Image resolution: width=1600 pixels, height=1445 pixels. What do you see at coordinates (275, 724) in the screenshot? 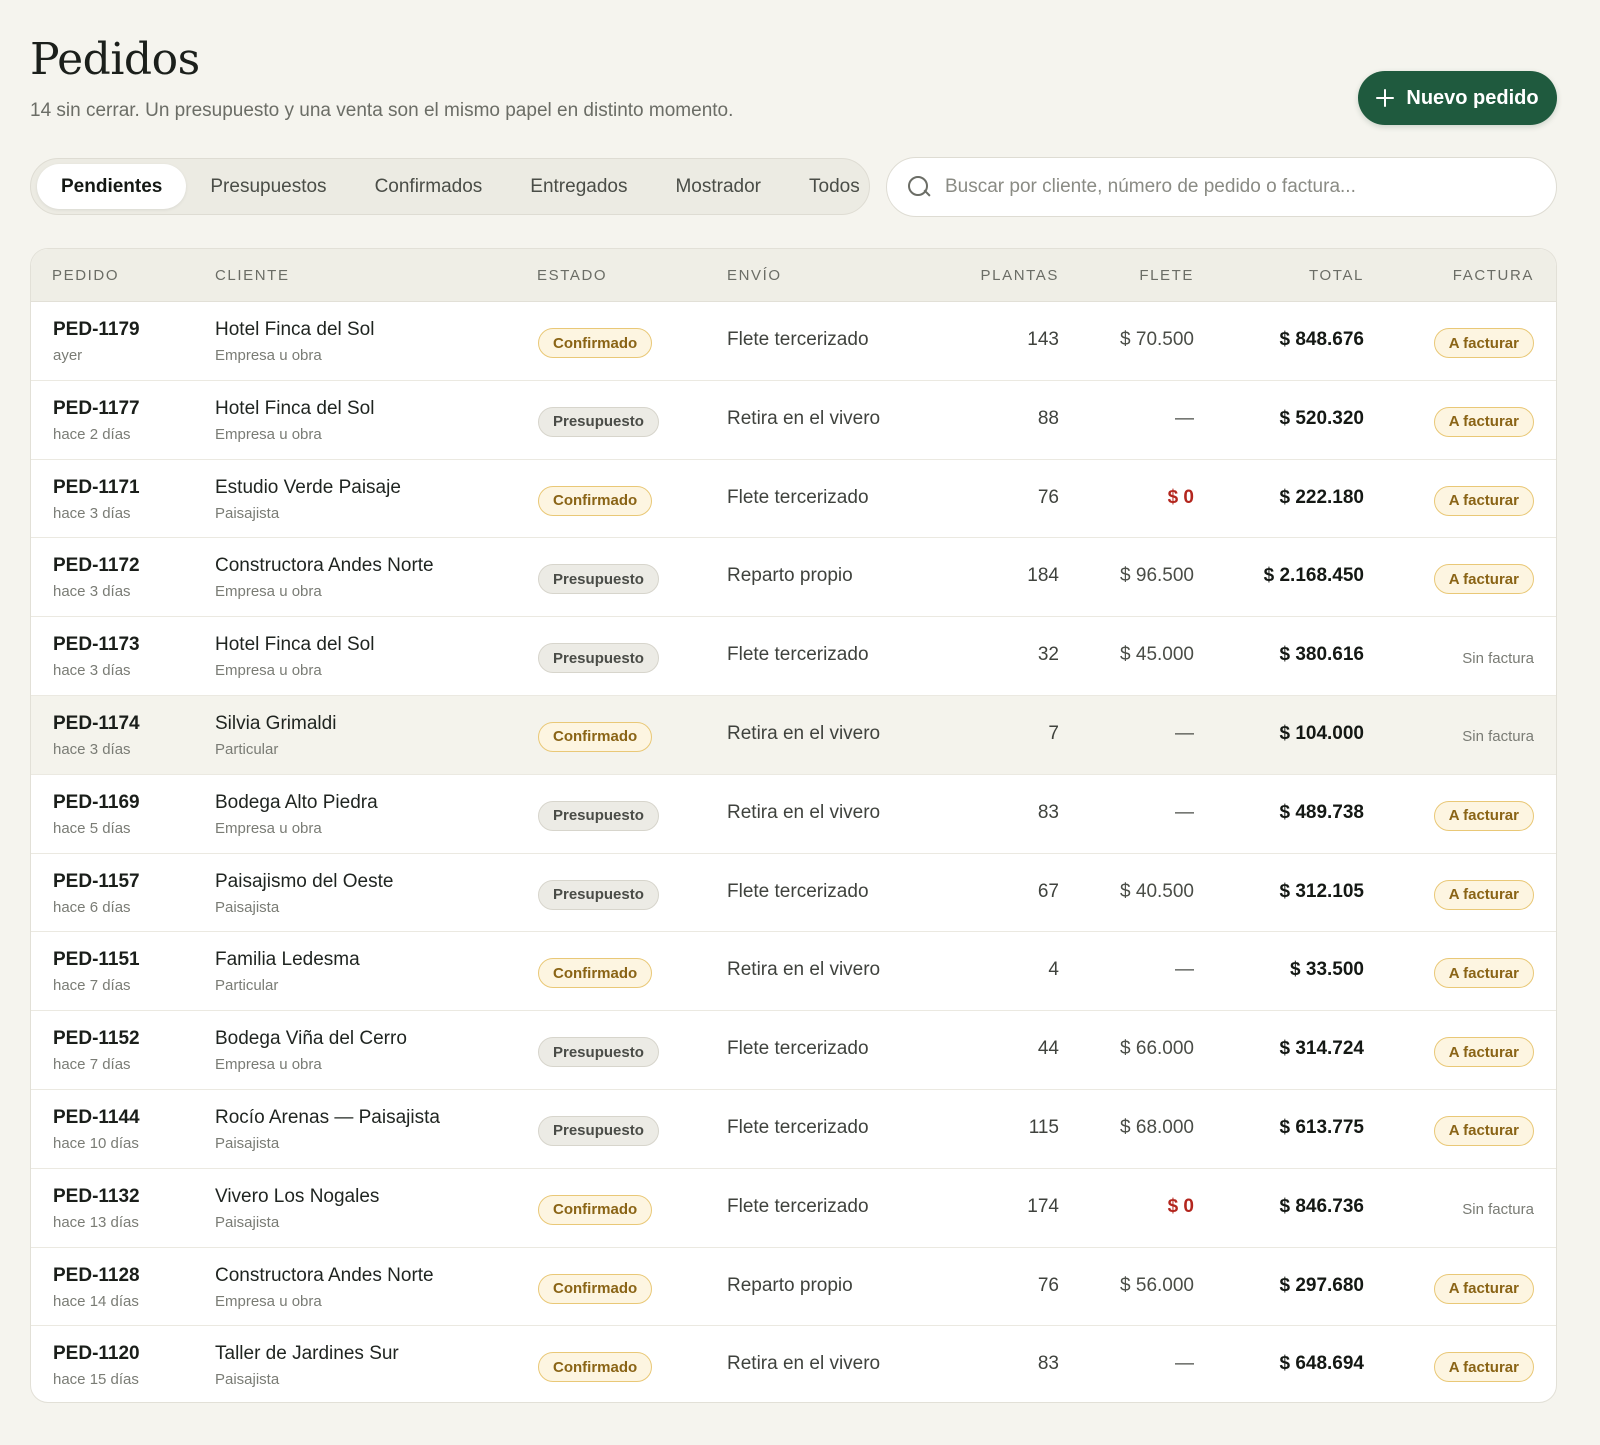
I see `client-name: Silvia Grimaldi` at bounding box center [275, 724].